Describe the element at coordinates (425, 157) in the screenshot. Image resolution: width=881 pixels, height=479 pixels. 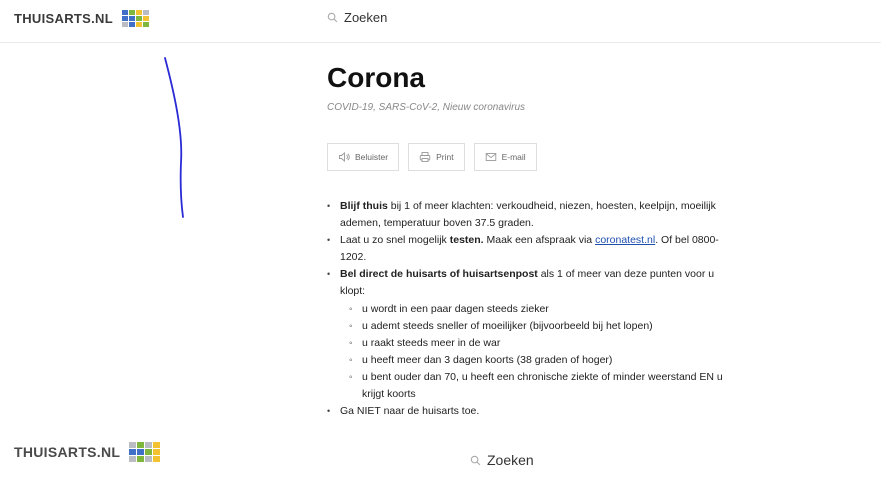
I see `printer-icon` at that location.